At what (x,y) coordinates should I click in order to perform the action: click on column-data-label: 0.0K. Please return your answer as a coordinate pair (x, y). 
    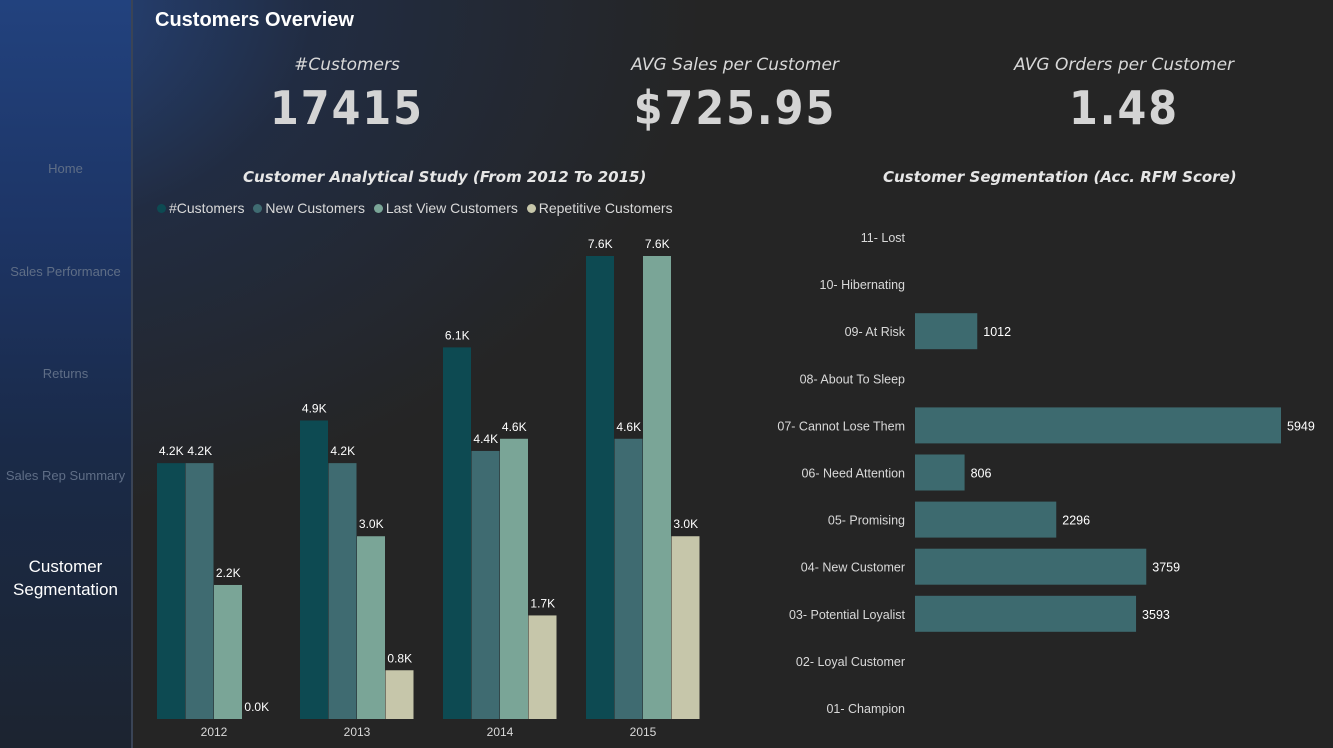
    Looking at the image, I should click on (256, 707).